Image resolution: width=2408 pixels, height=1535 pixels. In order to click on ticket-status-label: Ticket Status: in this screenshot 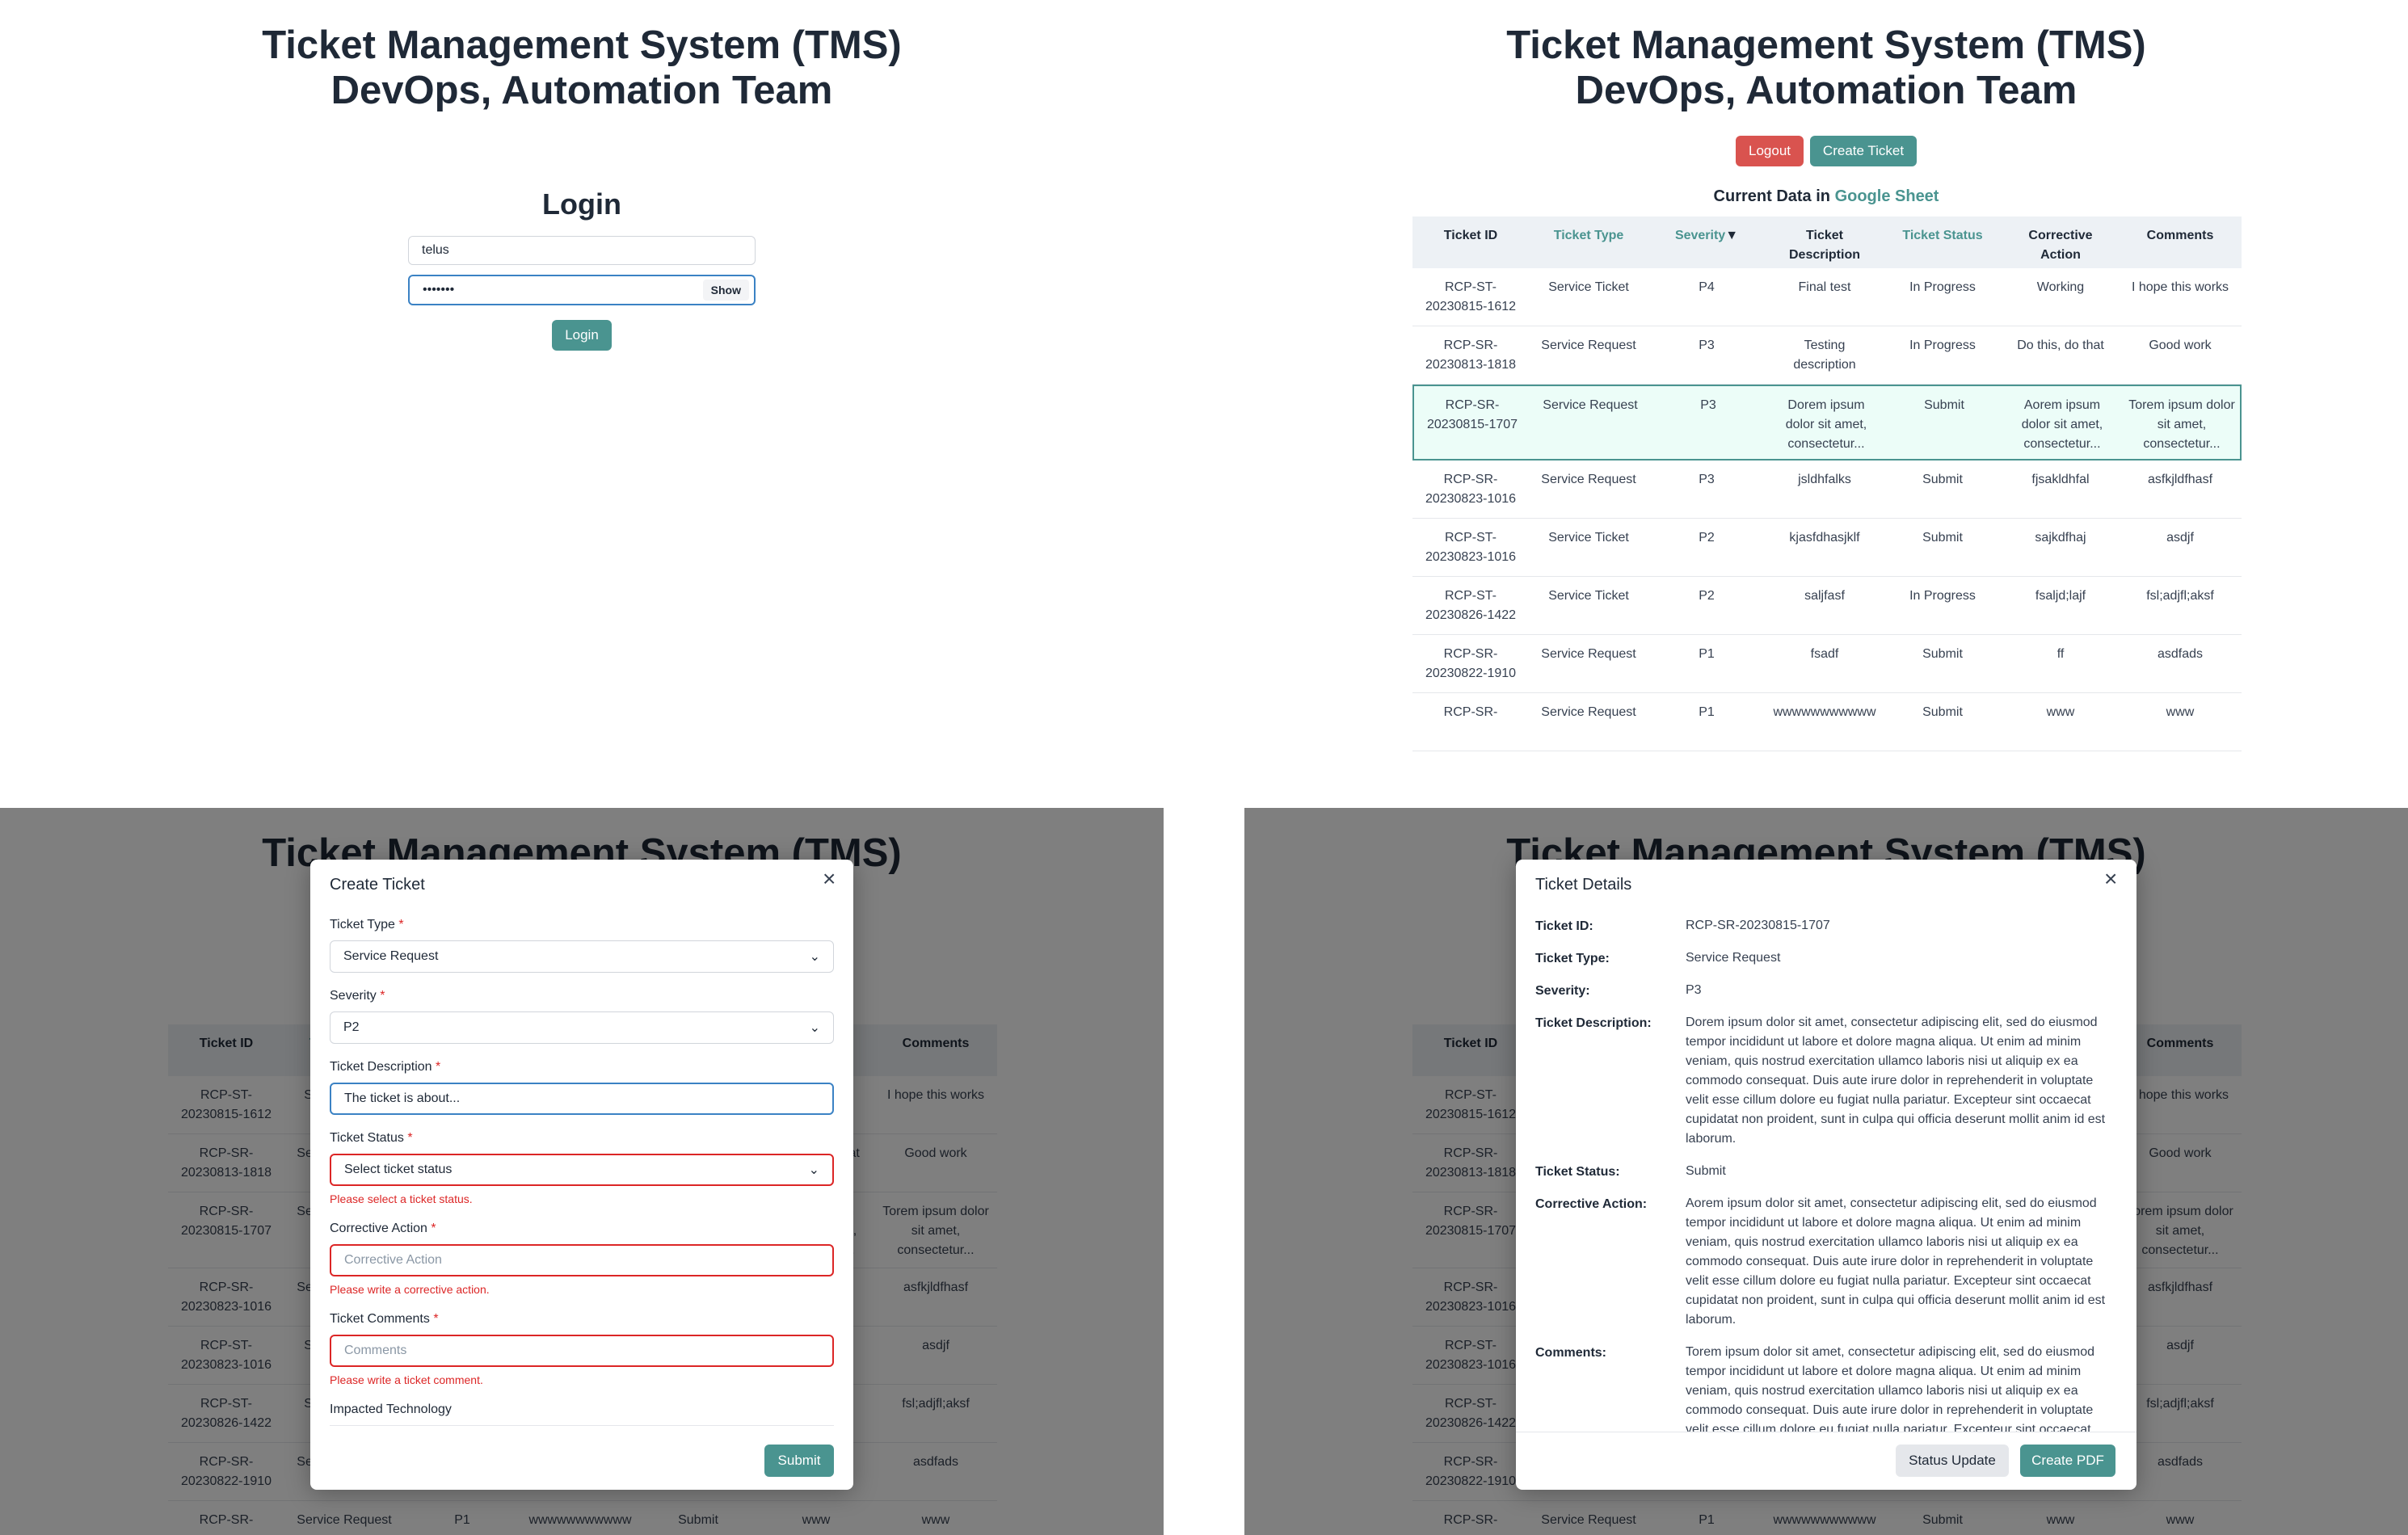, I will do `click(1577, 1172)`.